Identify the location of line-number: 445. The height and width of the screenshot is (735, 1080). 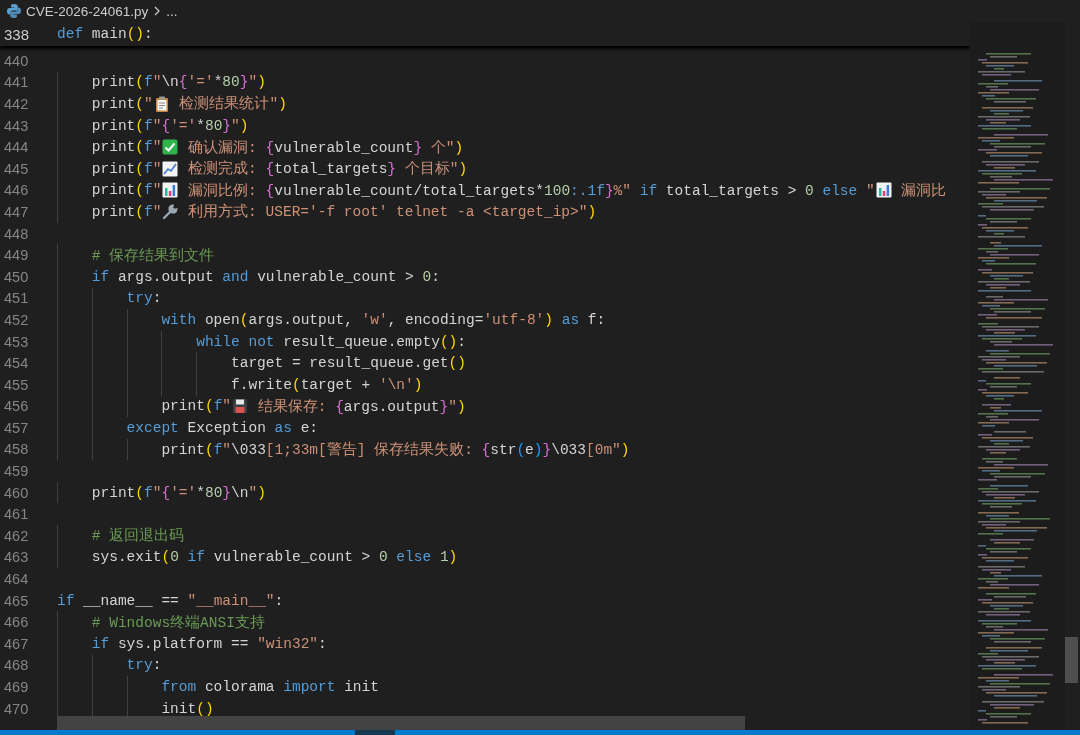
(16, 168).